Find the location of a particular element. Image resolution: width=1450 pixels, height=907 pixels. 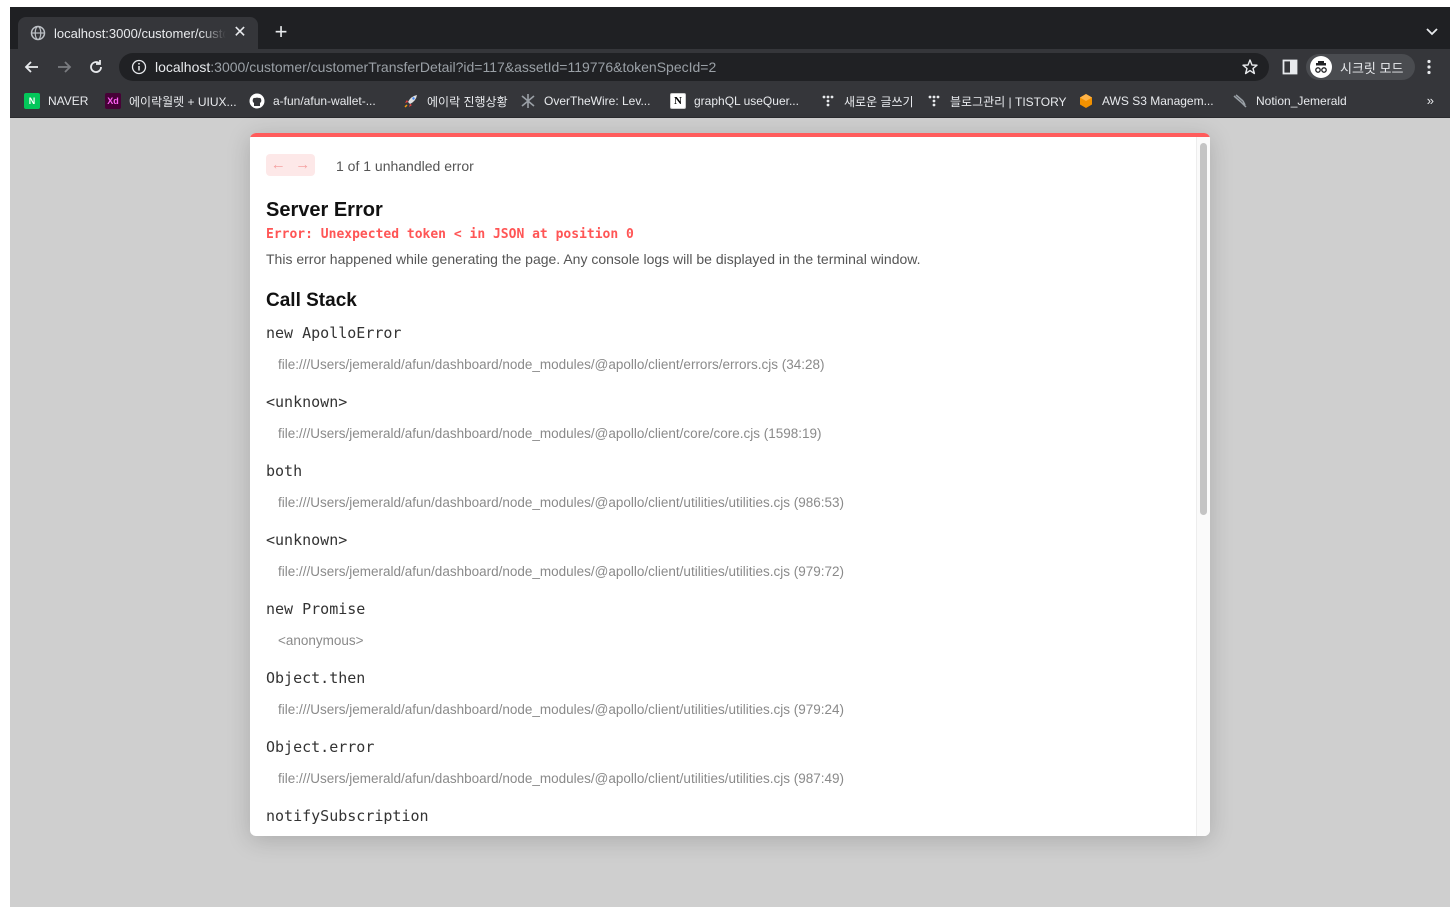

stack-frame-name: Object.then is located at coordinates (316, 678).